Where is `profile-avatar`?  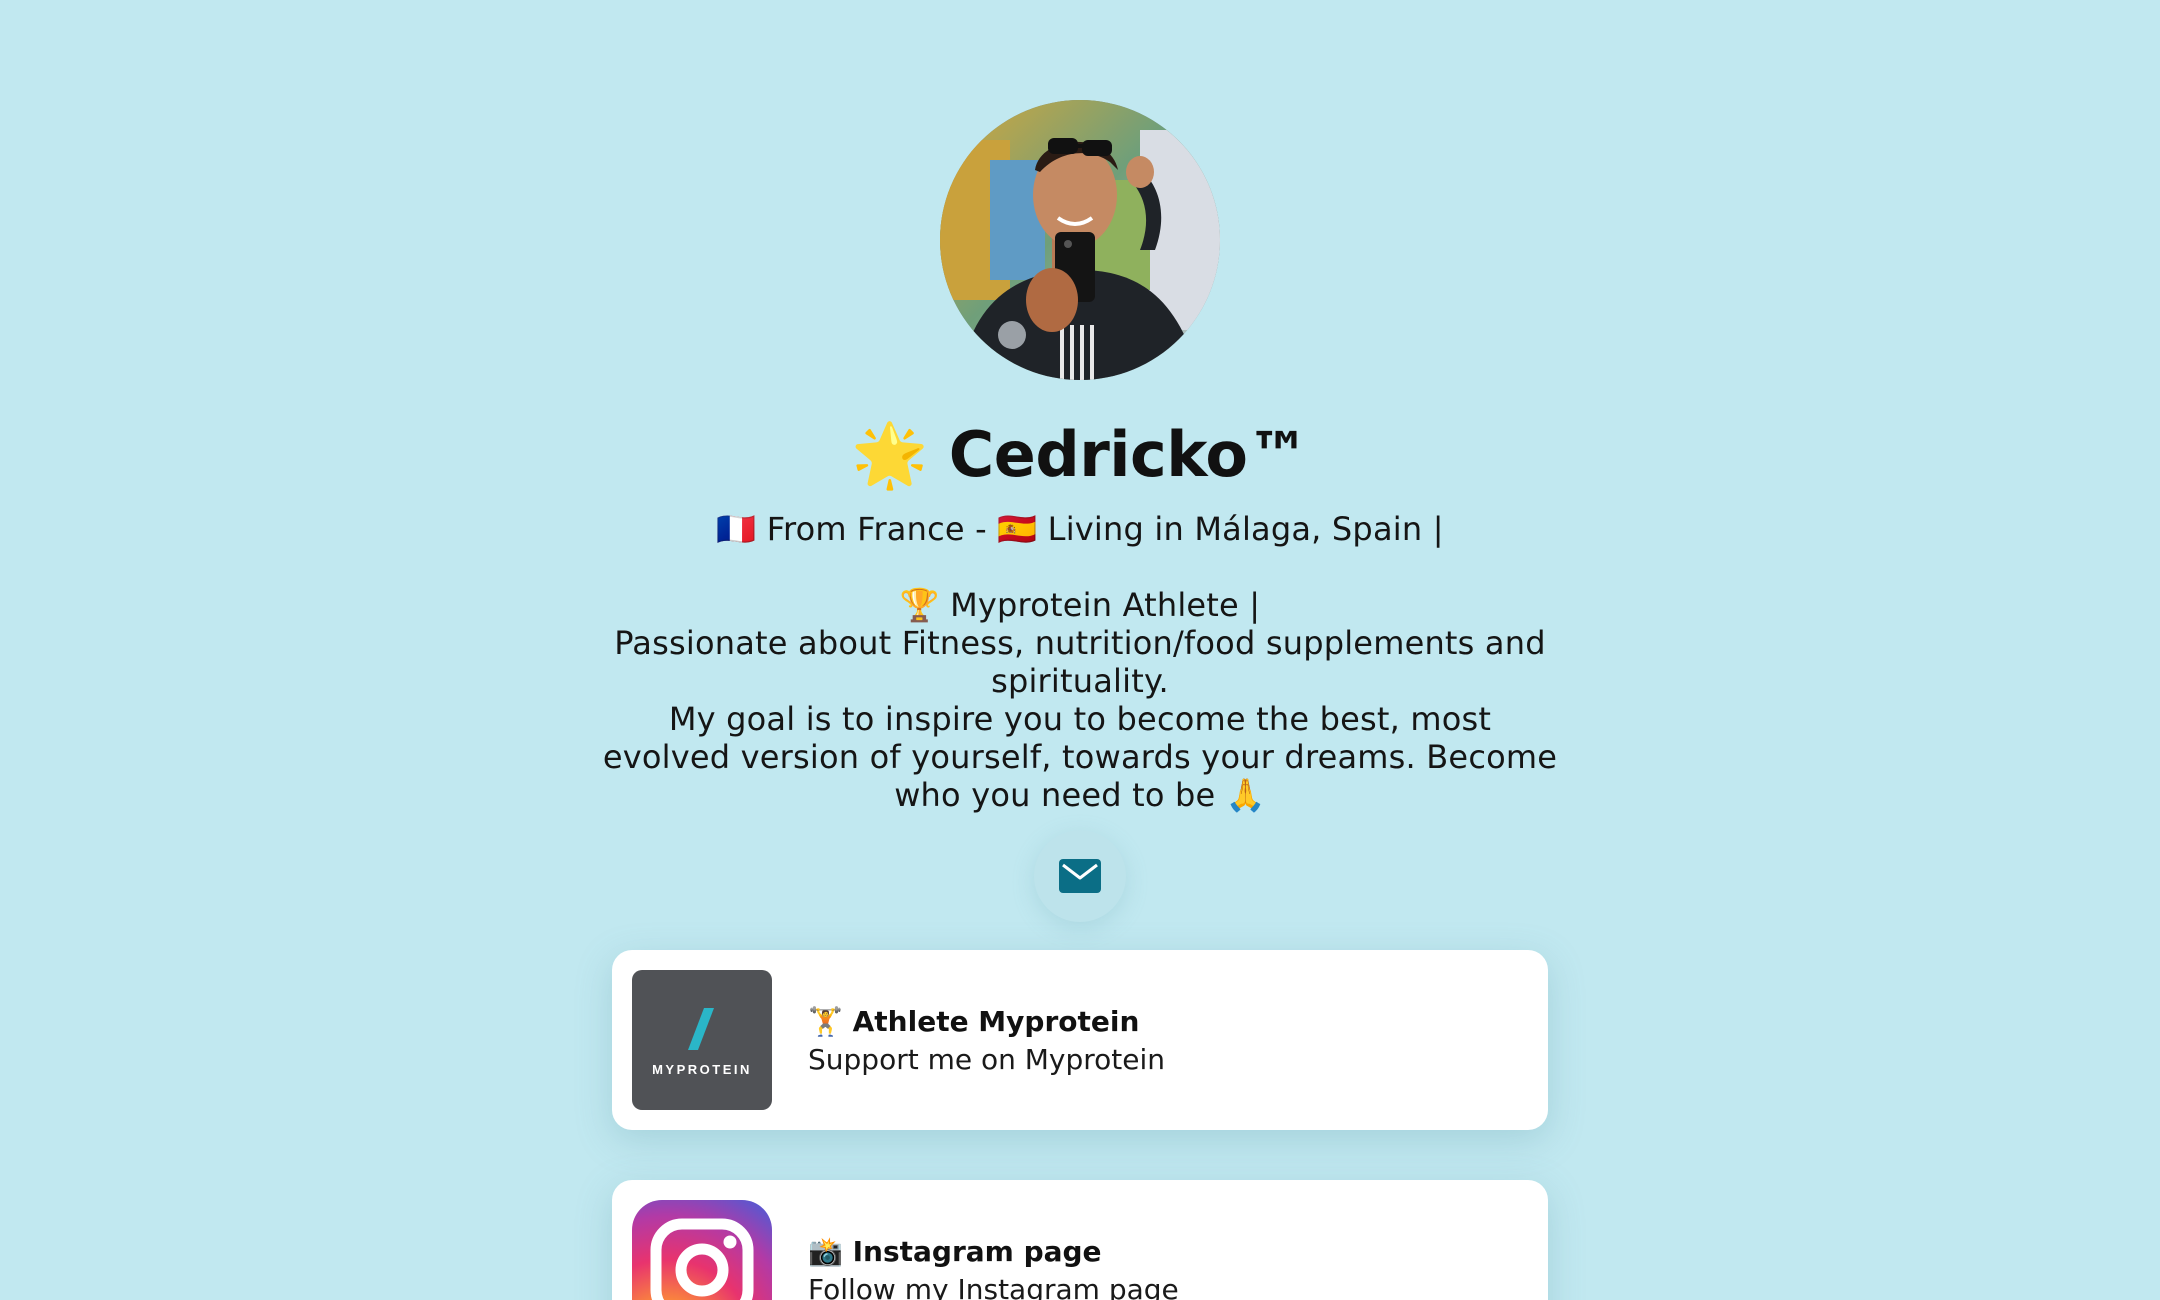
profile-avatar is located at coordinates (1080, 240).